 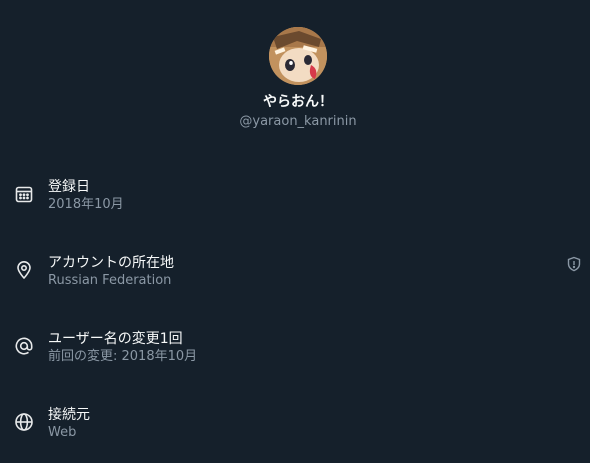 What do you see at coordinates (298, 121) in the screenshot?
I see `user-handle: @yaraon_kanrinin` at bounding box center [298, 121].